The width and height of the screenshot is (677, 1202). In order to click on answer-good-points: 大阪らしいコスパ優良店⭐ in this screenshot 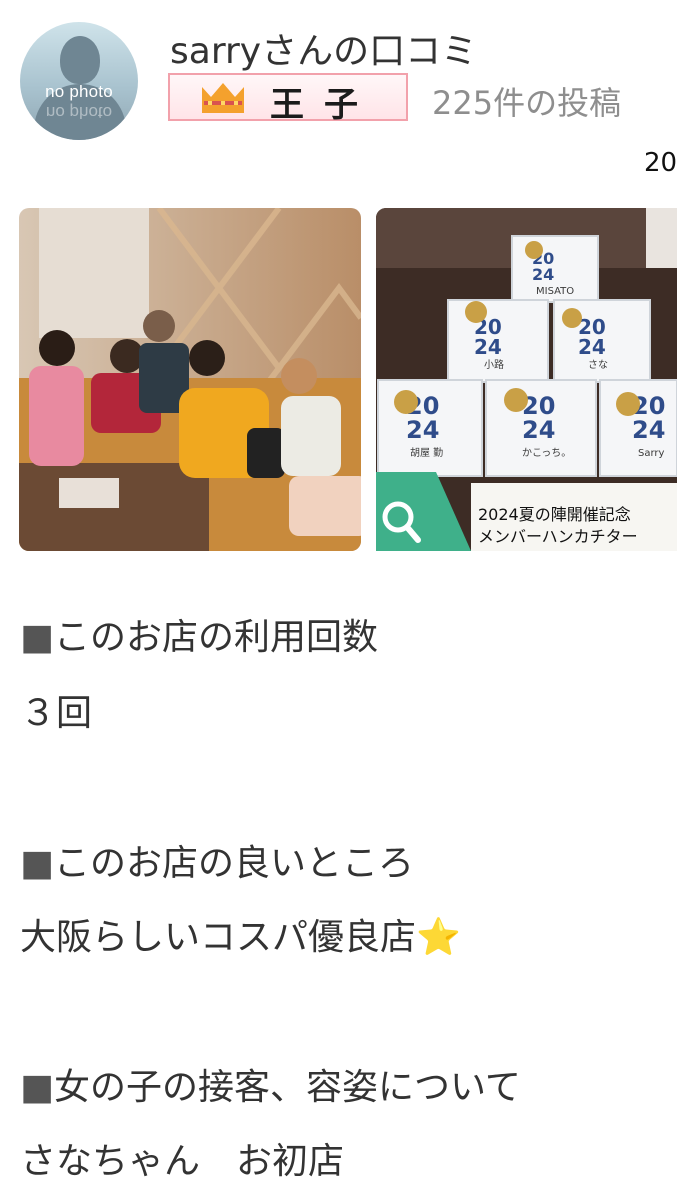, I will do `click(240, 934)`.